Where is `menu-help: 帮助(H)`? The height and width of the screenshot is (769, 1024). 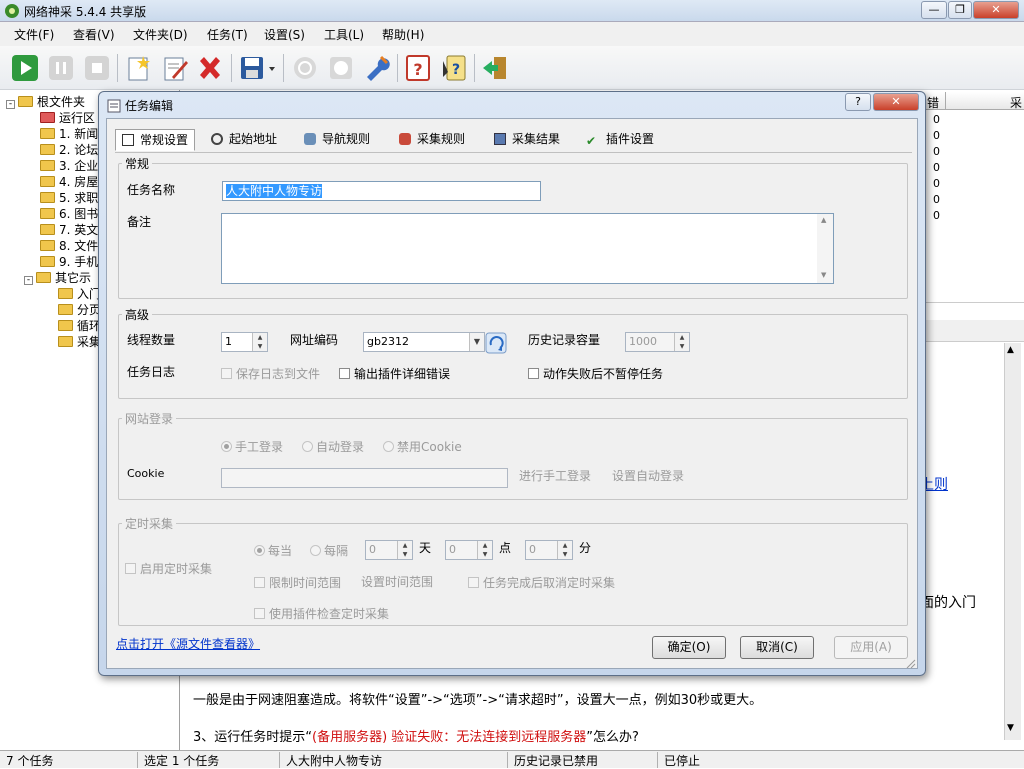
menu-help: 帮助(H) is located at coordinates (403, 34).